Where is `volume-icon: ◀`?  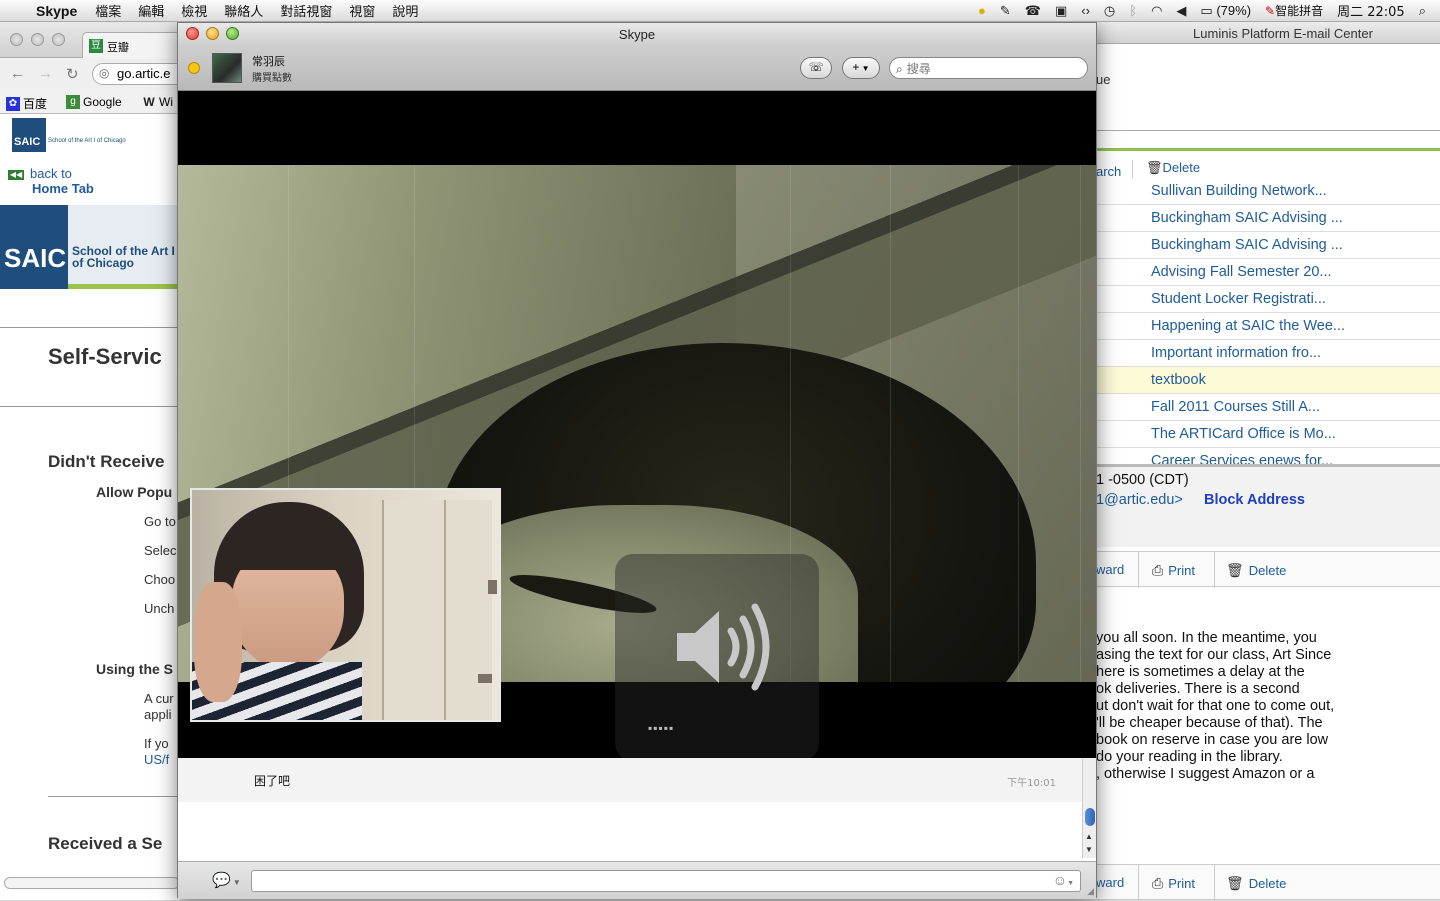
volume-icon: ◀ is located at coordinates (1181, 11).